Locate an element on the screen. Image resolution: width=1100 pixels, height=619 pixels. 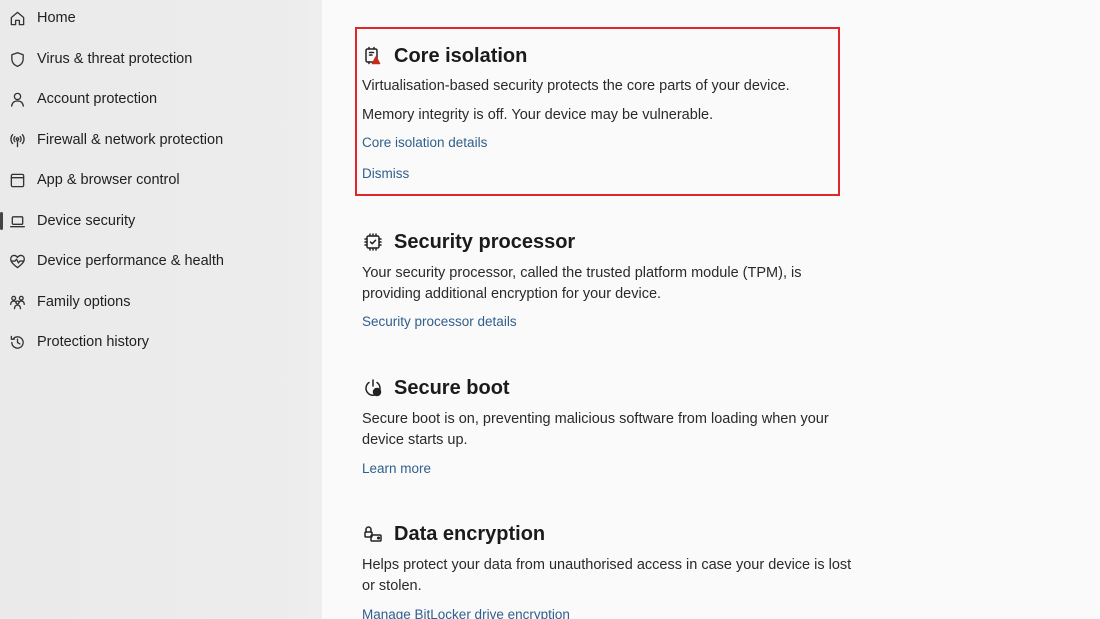
sidebar-item-device-performance-health: Device performance & health is located at coordinates (161, 261).